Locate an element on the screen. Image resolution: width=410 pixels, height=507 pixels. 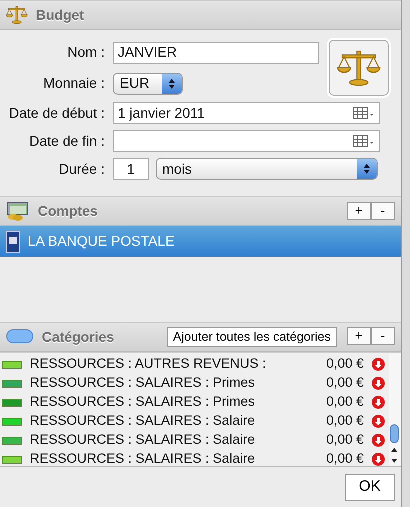
date-field: 1 janvier 2011 is located at coordinates (246, 113).